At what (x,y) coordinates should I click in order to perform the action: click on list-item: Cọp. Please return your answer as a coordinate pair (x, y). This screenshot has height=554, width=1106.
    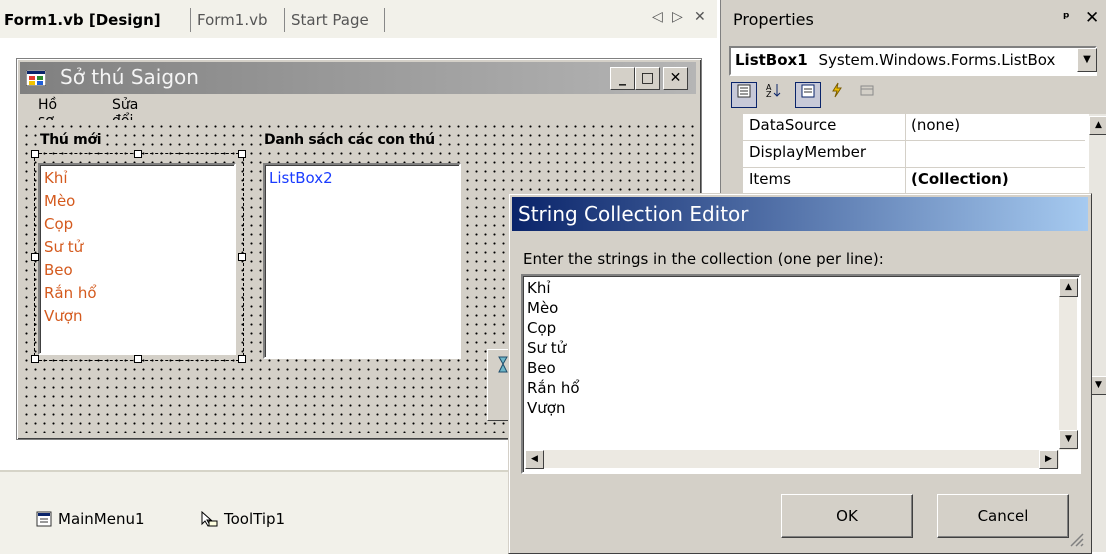
    Looking at the image, I should click on (58, 224).